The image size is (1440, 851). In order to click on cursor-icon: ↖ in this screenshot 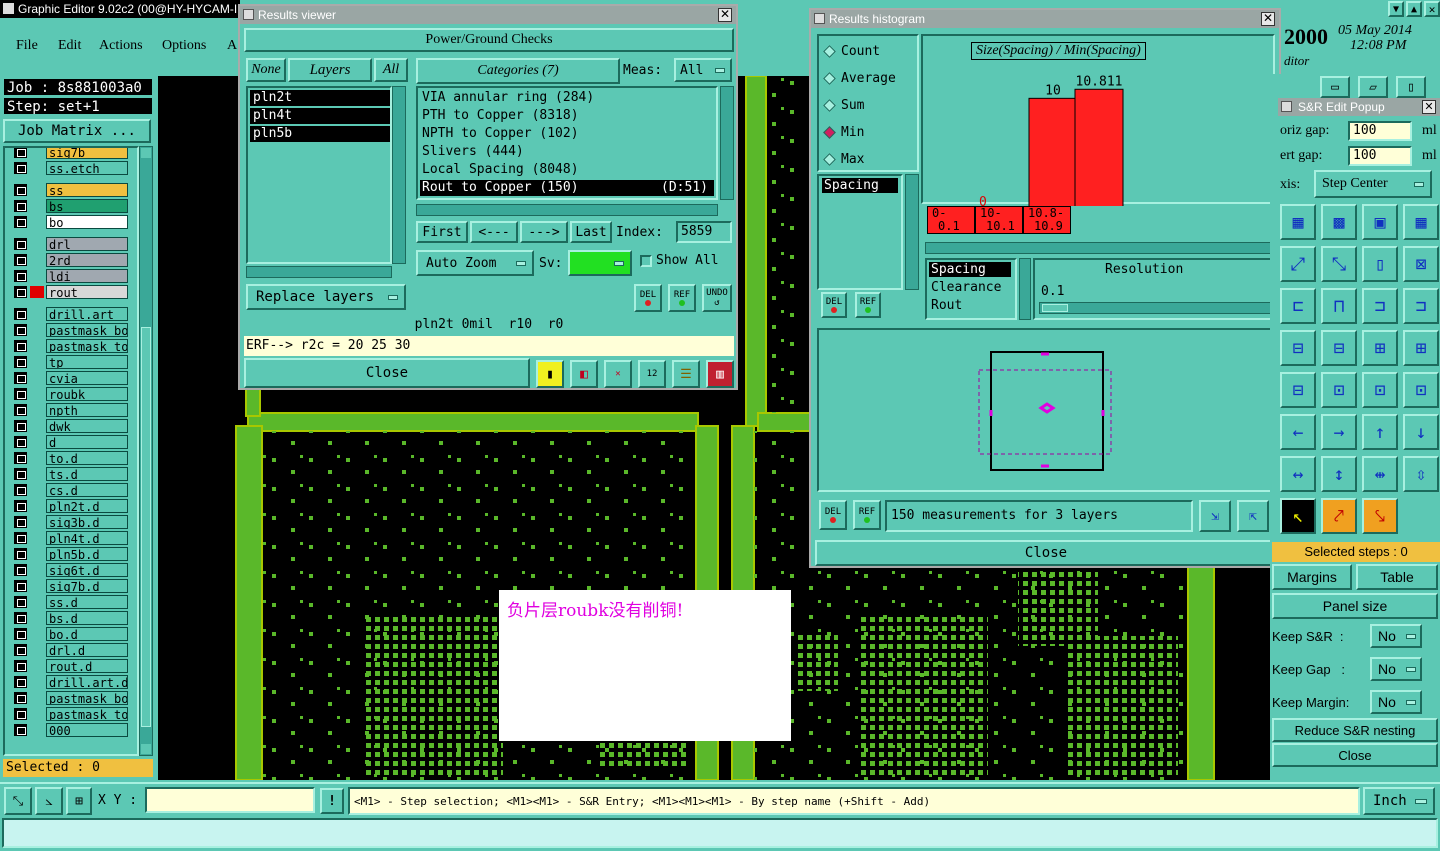, I will do `click(1298, 516)`.